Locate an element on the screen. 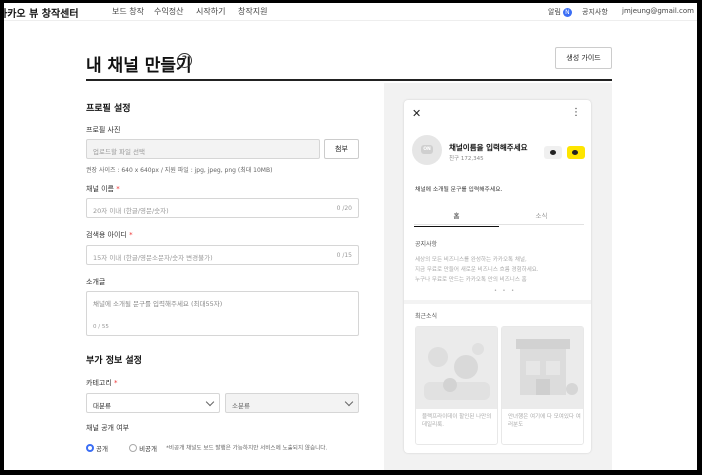 This screenshot has height=475, width=702. channel-avatar: ON is located at coordinates (427, 150).